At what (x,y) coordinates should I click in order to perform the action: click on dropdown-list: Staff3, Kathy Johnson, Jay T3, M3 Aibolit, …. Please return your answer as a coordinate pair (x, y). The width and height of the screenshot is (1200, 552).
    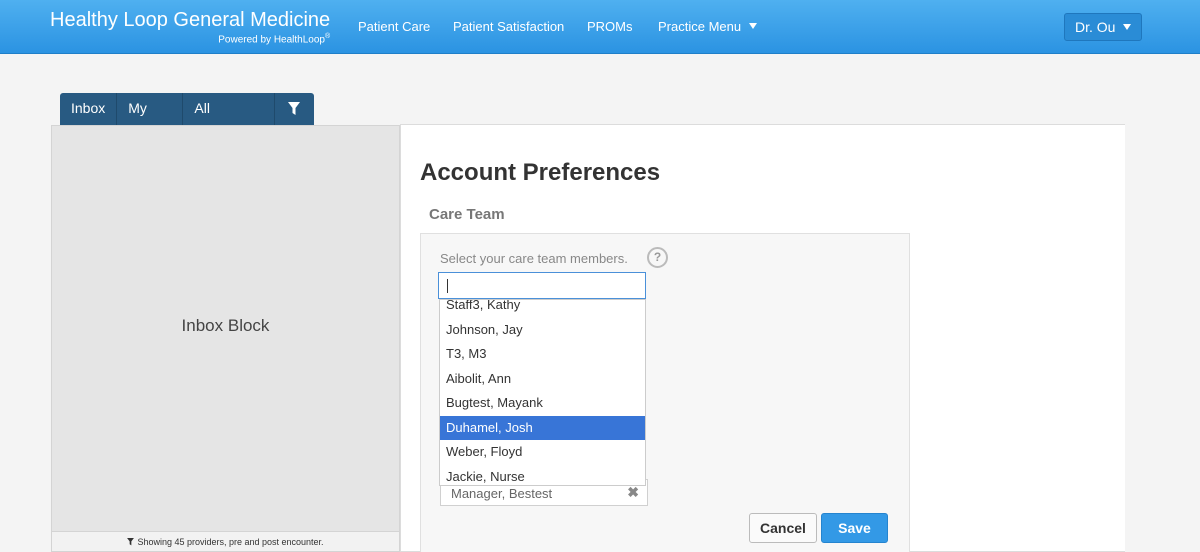
    Looking at the image, I should click on (542, 393).